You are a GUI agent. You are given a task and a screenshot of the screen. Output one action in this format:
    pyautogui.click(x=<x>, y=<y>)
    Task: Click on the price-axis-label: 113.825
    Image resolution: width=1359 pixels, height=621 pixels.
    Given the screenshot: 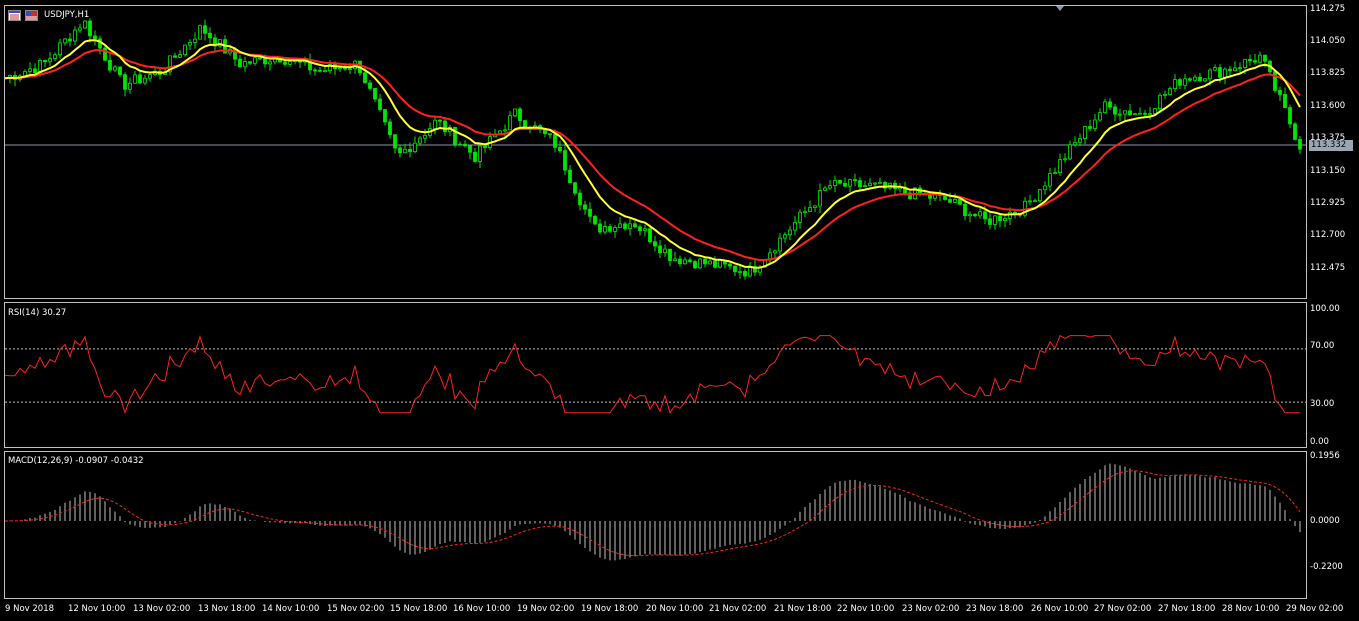 What is the action you would take?
    pyautogui.click(x=1328, y=73)
    